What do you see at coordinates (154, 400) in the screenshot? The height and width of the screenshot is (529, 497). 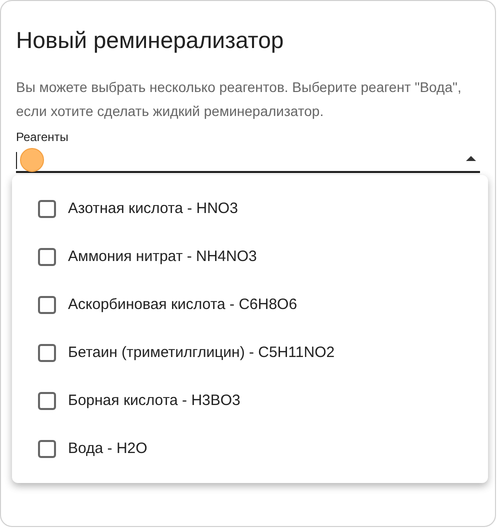 I see `option-label: Борная кислота - H3BO3` at bounding box center [154, 400].